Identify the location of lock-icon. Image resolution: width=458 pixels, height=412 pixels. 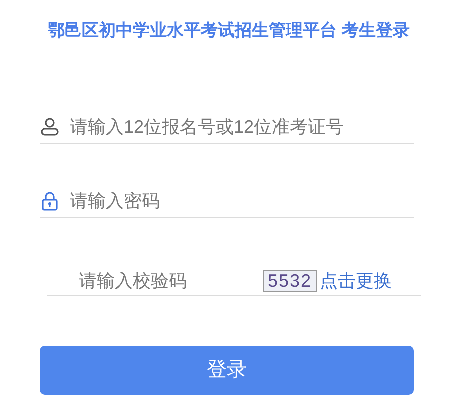
(50, 201).